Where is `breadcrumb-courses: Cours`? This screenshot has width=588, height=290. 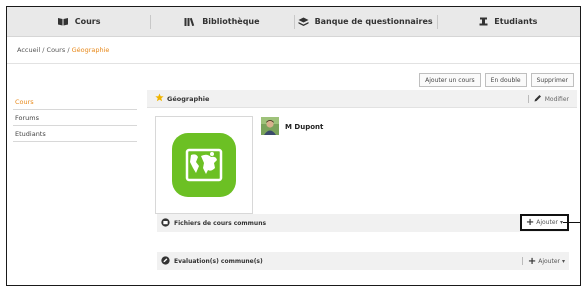
breadcrumb-courses: Cours is located at coordinates (56, 50).